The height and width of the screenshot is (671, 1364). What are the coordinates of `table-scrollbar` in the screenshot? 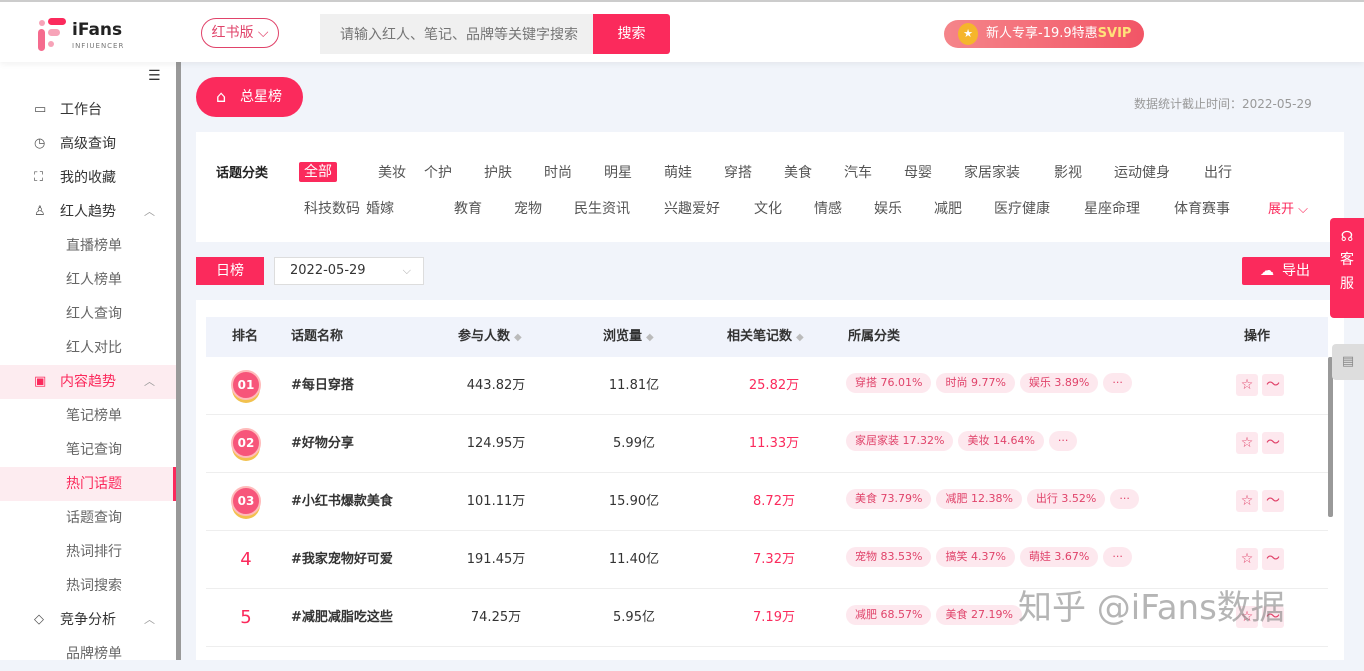 It's located at (1330, 437).